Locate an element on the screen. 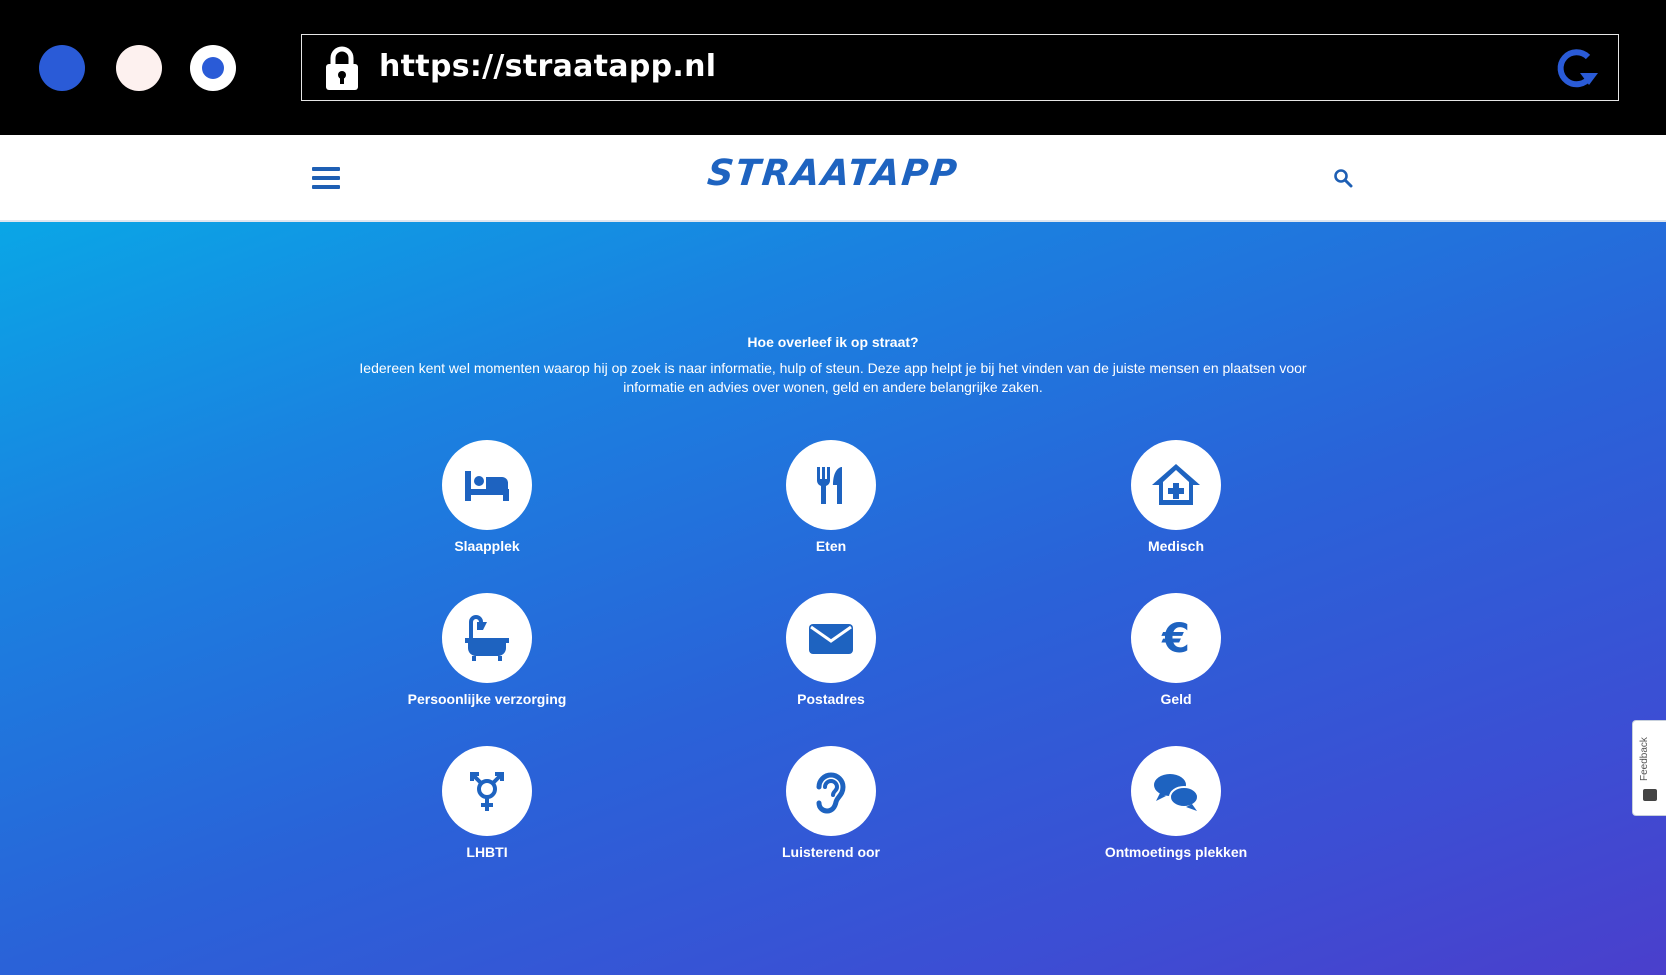 This screenshot has width=1666, height=975. medical-home-icon is located at coordinates (1176, 484).